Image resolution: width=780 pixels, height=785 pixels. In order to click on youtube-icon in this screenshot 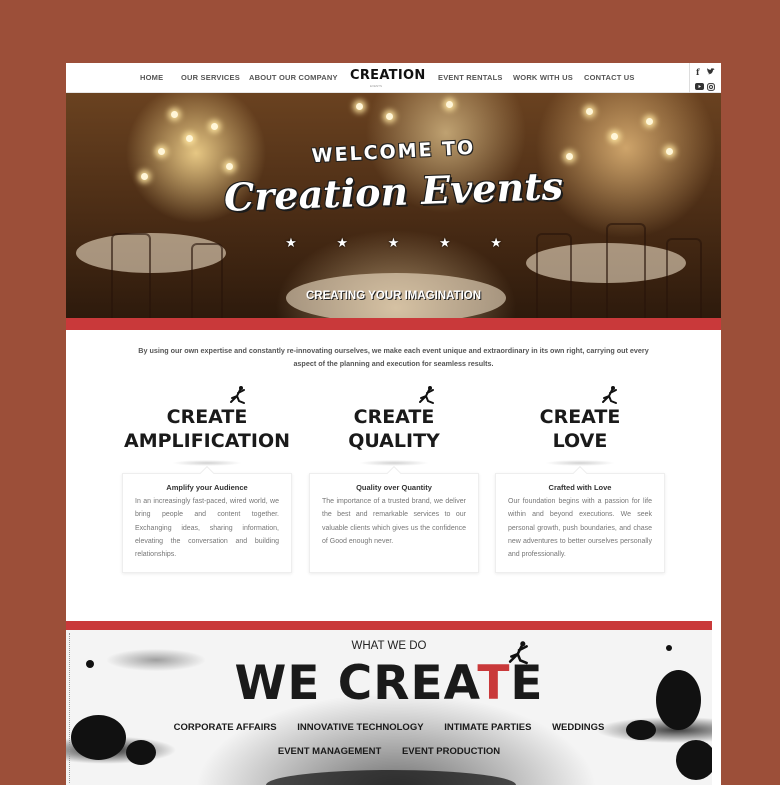, I will do `click(699, 87)`.